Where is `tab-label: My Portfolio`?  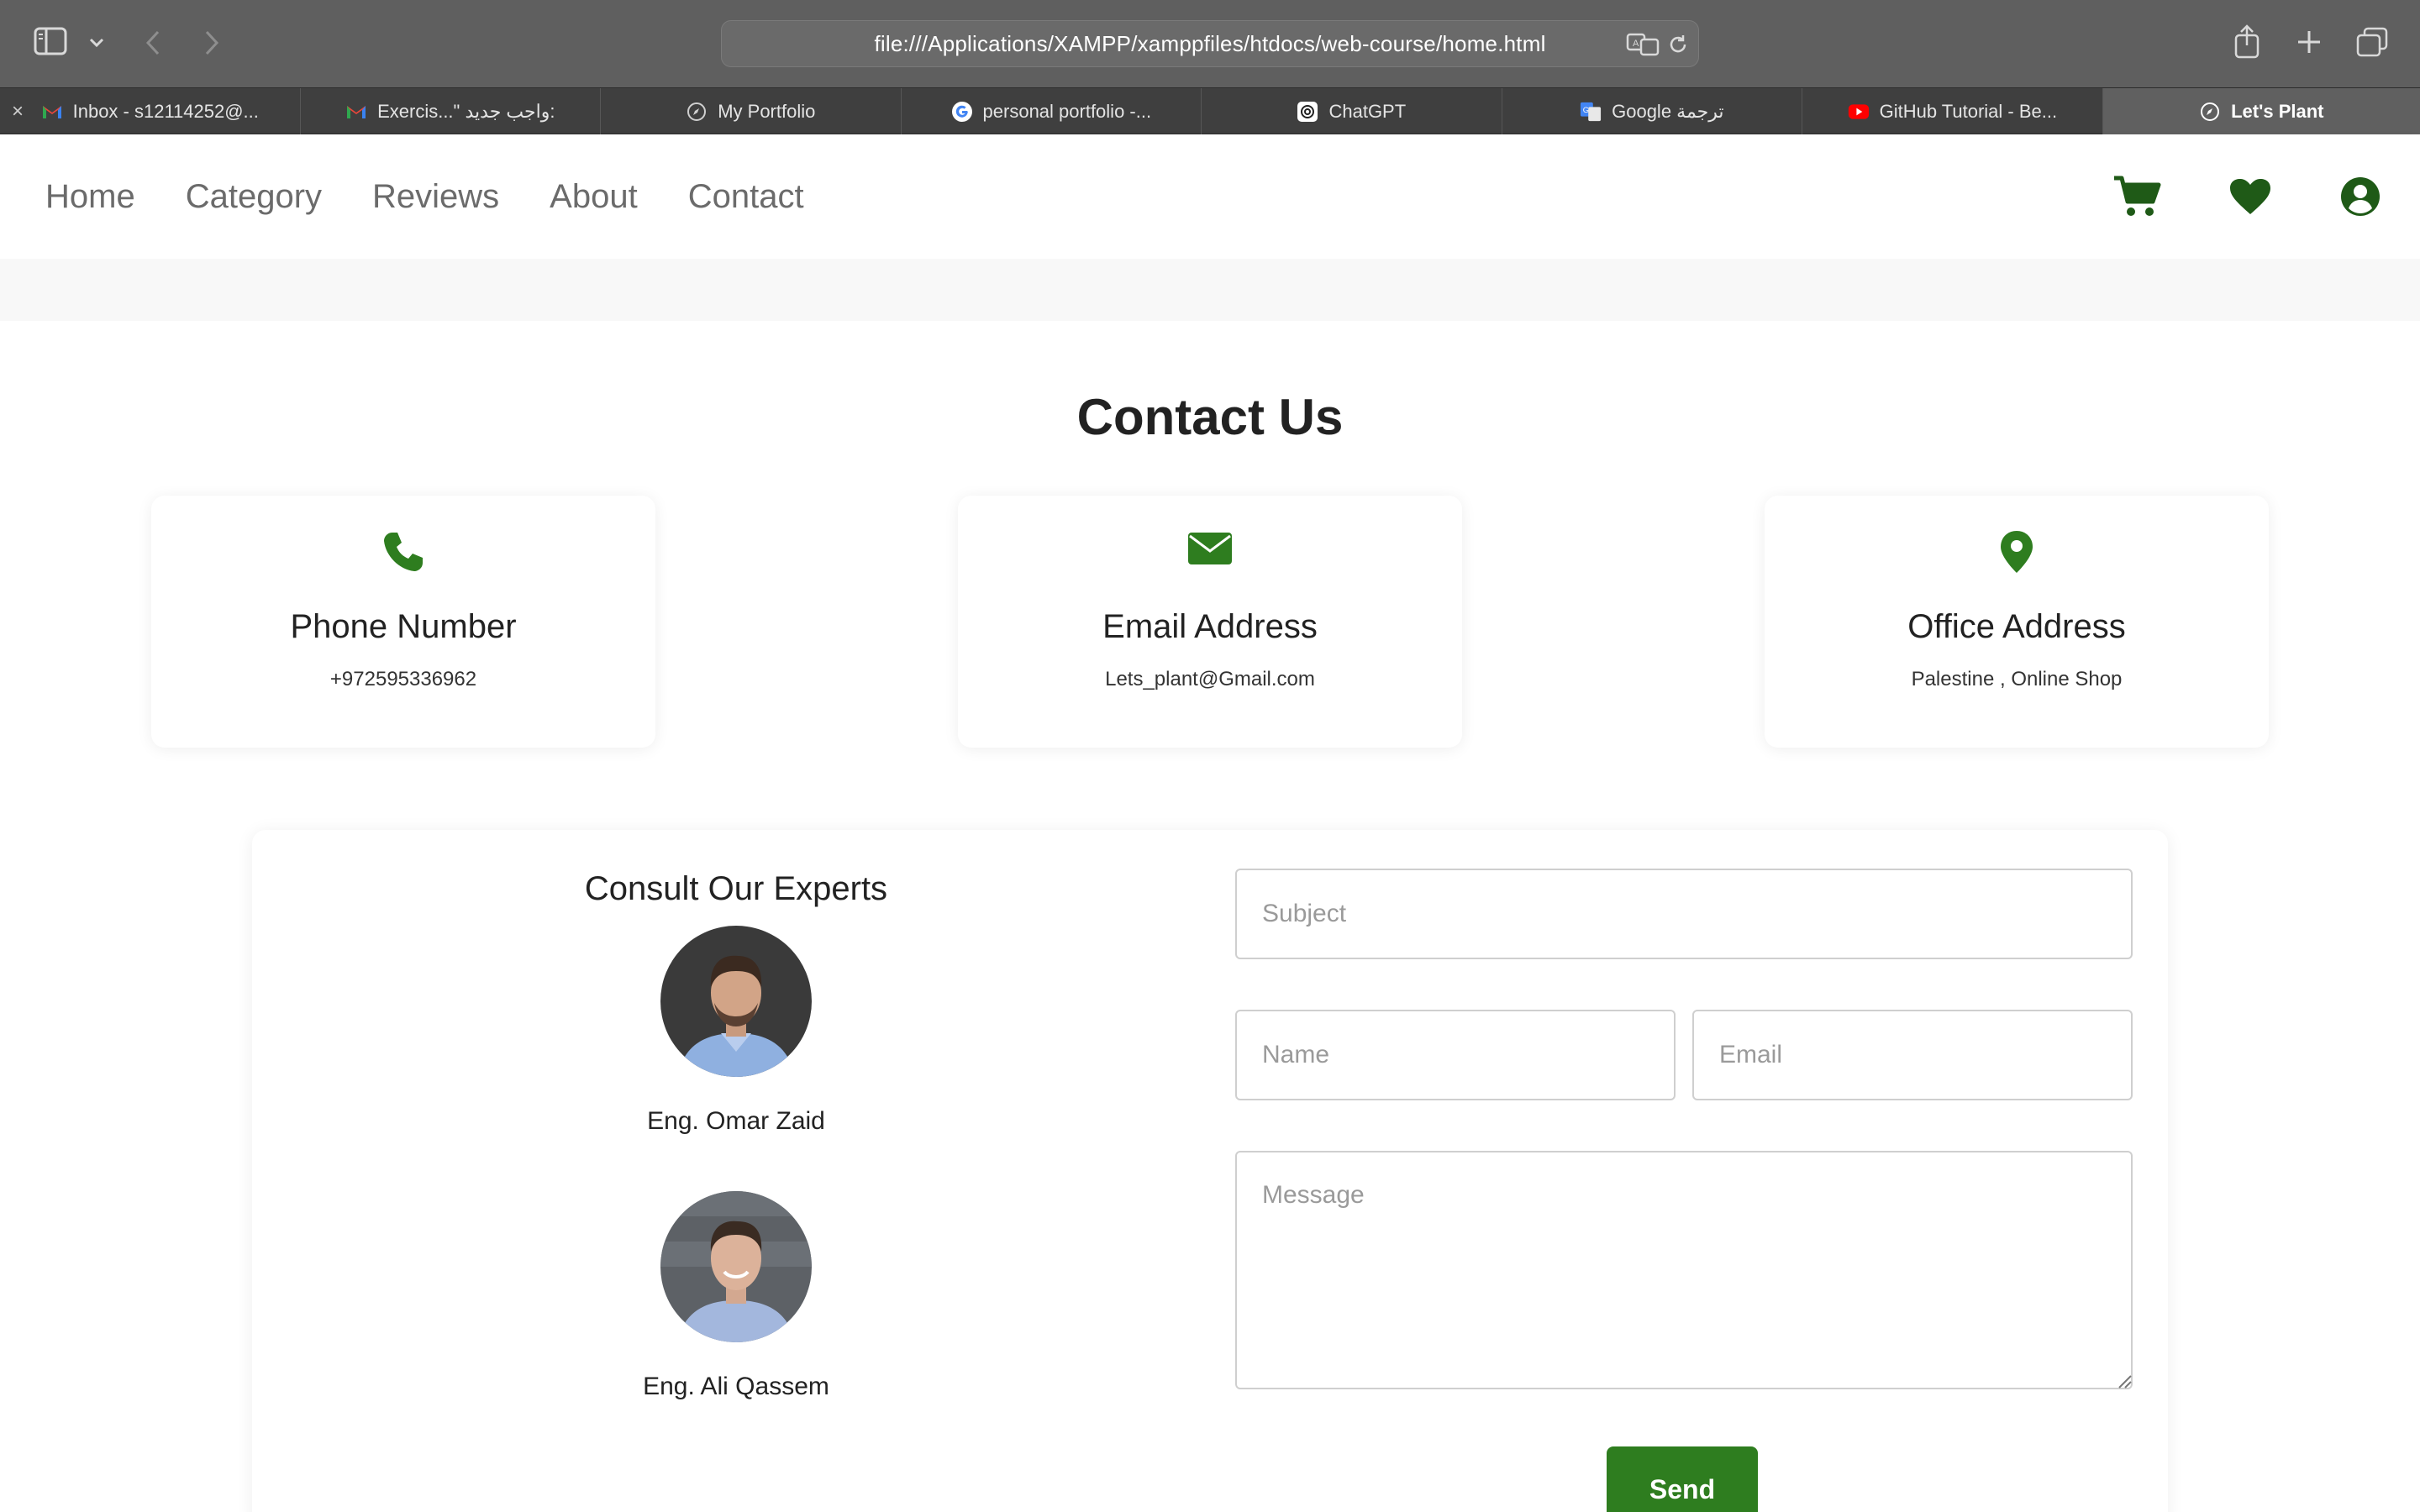 tab-label: My Portfolio is located at coordinates (767, 111).